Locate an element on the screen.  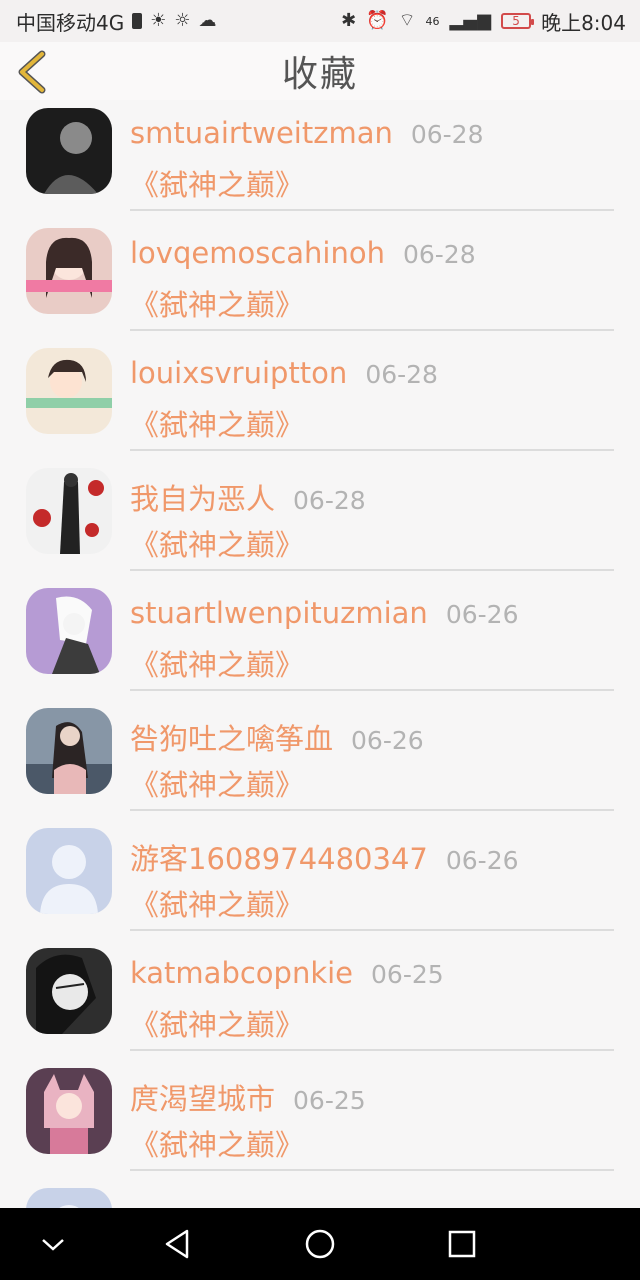
user-name: lovqemoscahinoh is located at coordinates (257, 253).